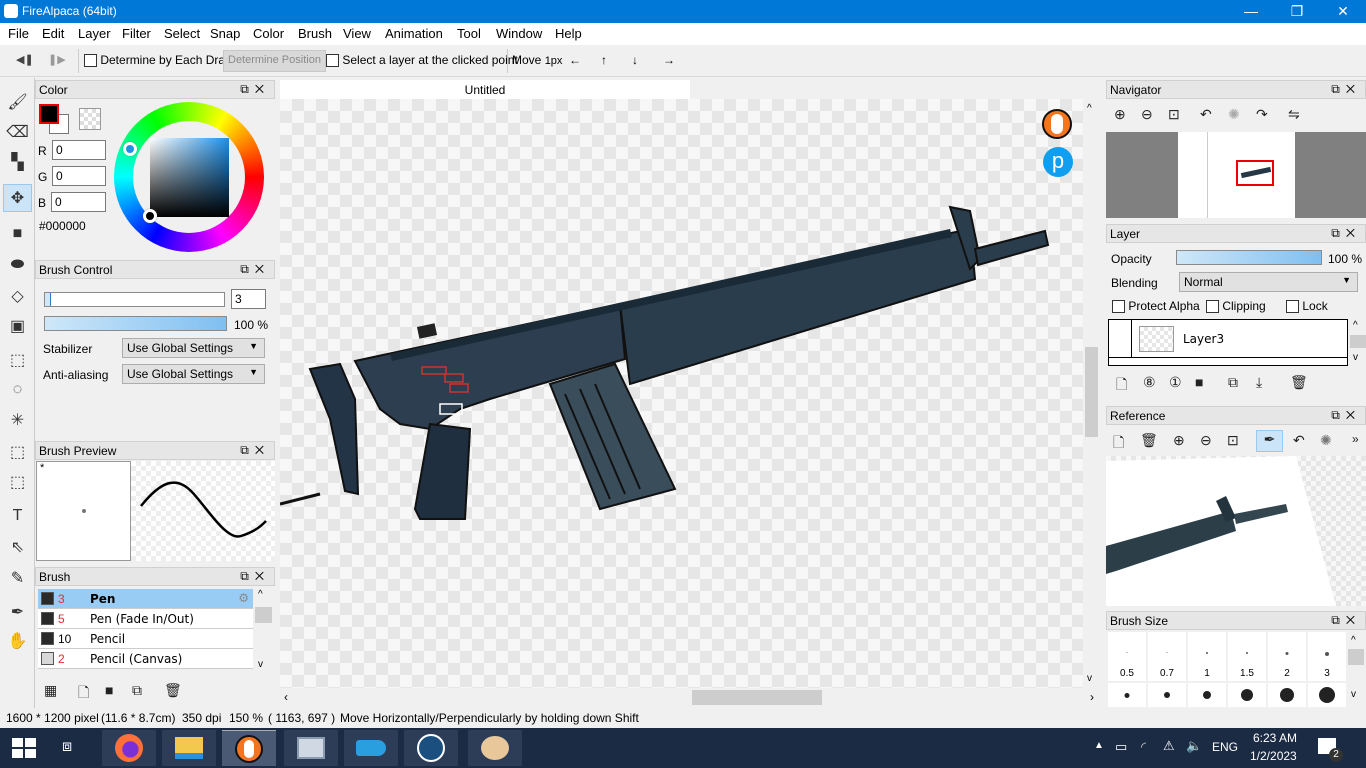 The height and width of the screenshot is (768, 1366). I want to click on transparent-color-swatch, so click(90, 119).